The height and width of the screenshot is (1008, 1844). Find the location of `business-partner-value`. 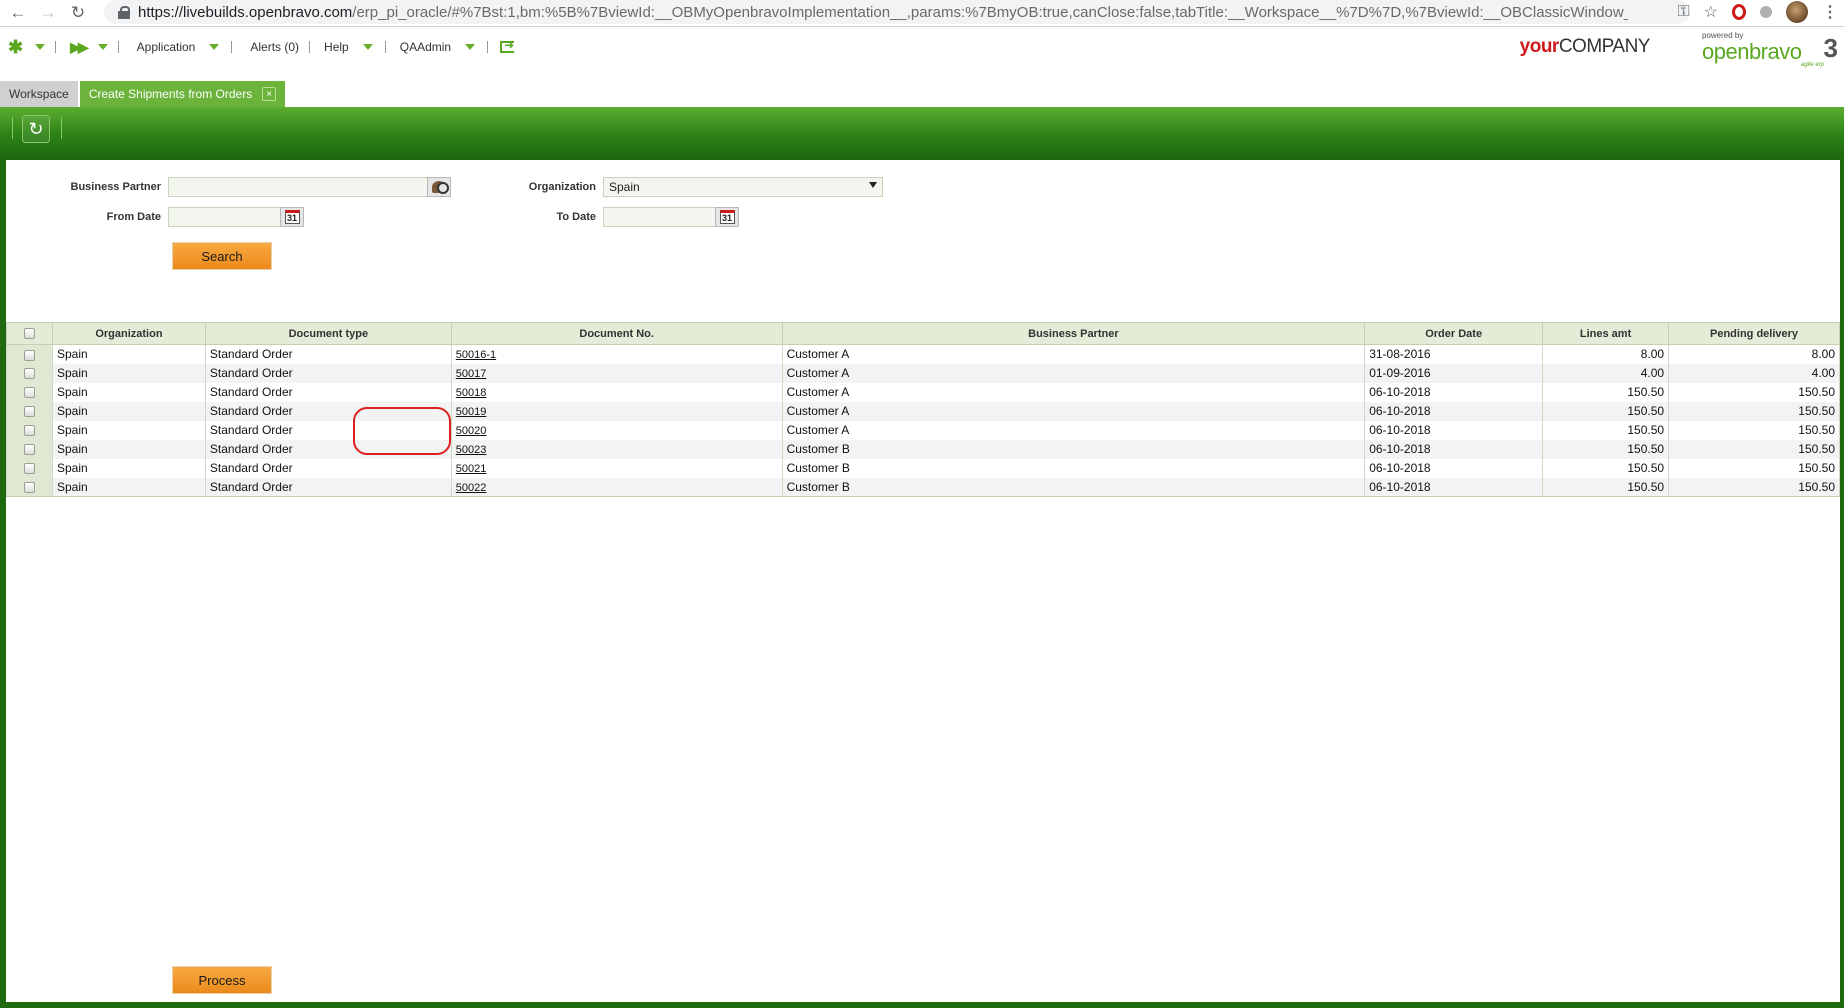

business-partner-value is located at coordinates (309, 180).